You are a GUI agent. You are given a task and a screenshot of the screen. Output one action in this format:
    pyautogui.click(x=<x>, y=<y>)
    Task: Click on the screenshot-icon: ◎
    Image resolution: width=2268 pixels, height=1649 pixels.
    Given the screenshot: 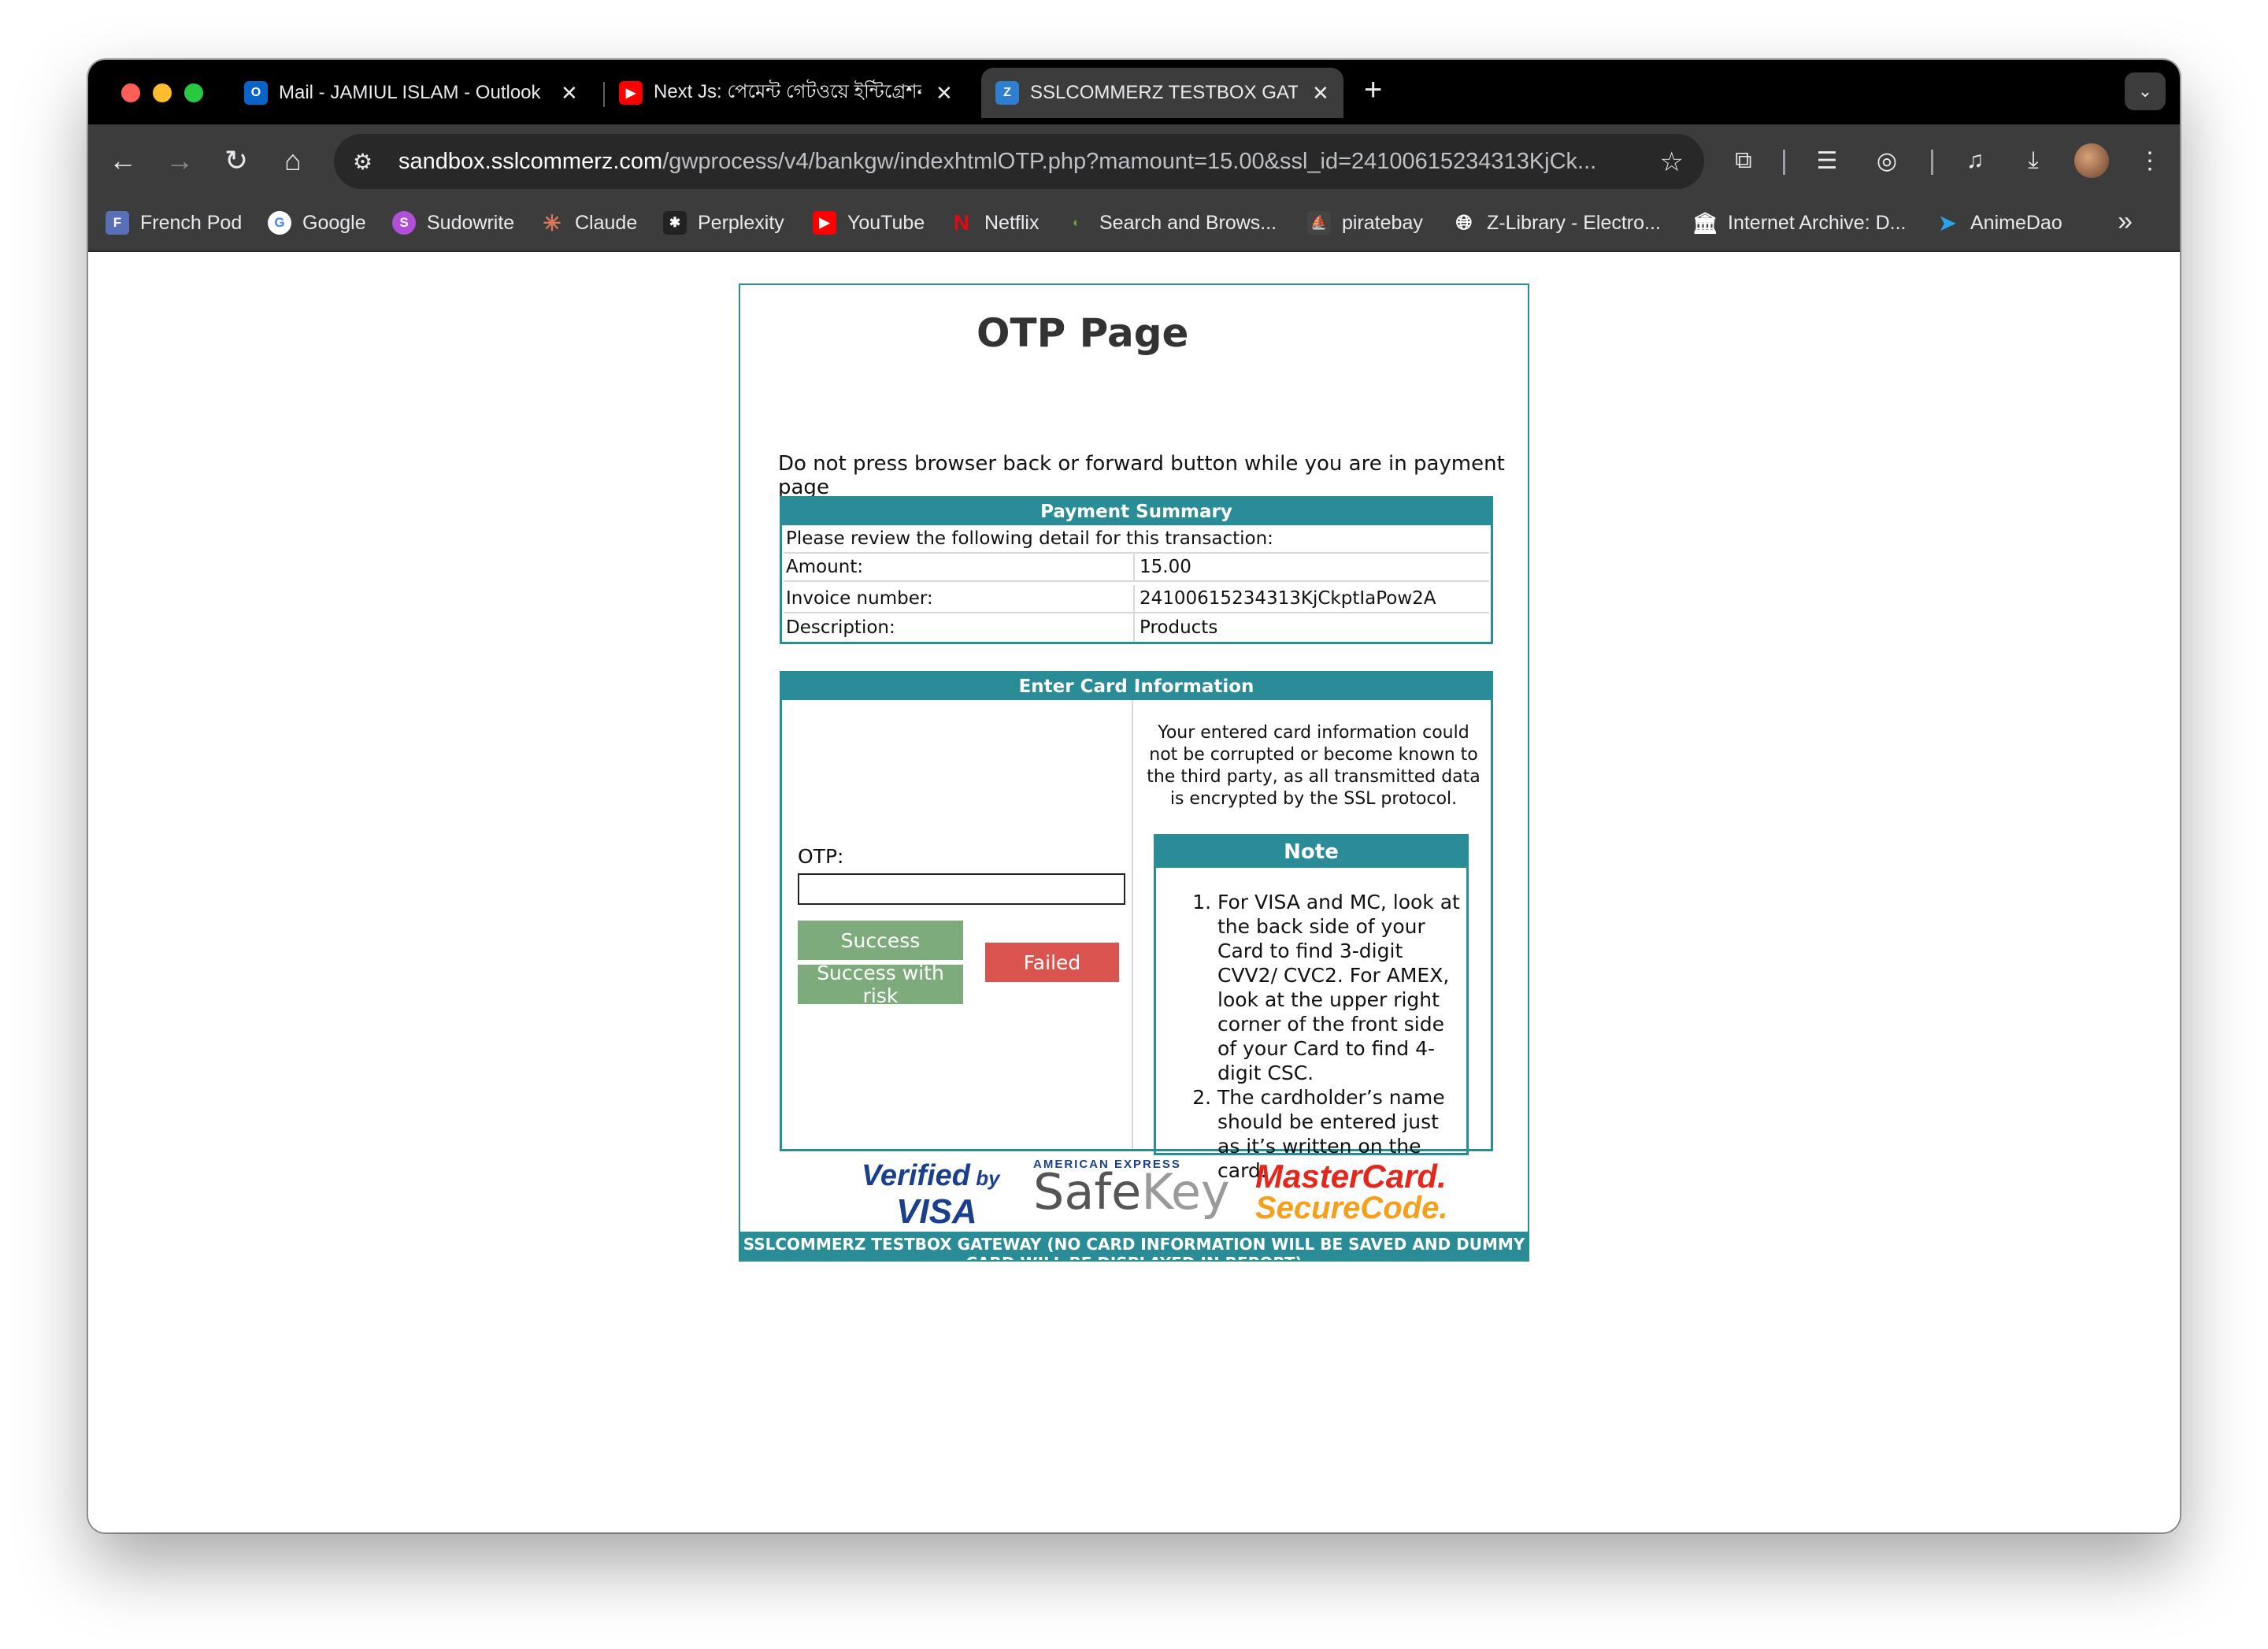 What is the action you would take?
    pyautogui.click(x=1887, y=160)
    